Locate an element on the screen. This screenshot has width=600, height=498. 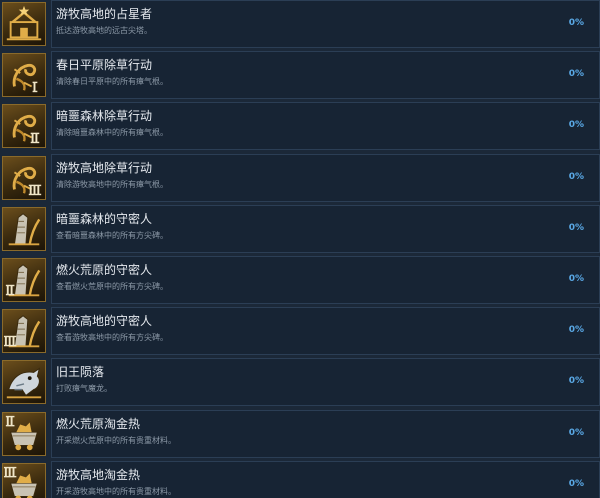
achievement-row: 燃火荒原淘金热开采燃火荒原中的所有贵重材料。 0% is located at coordinates (300, 435).